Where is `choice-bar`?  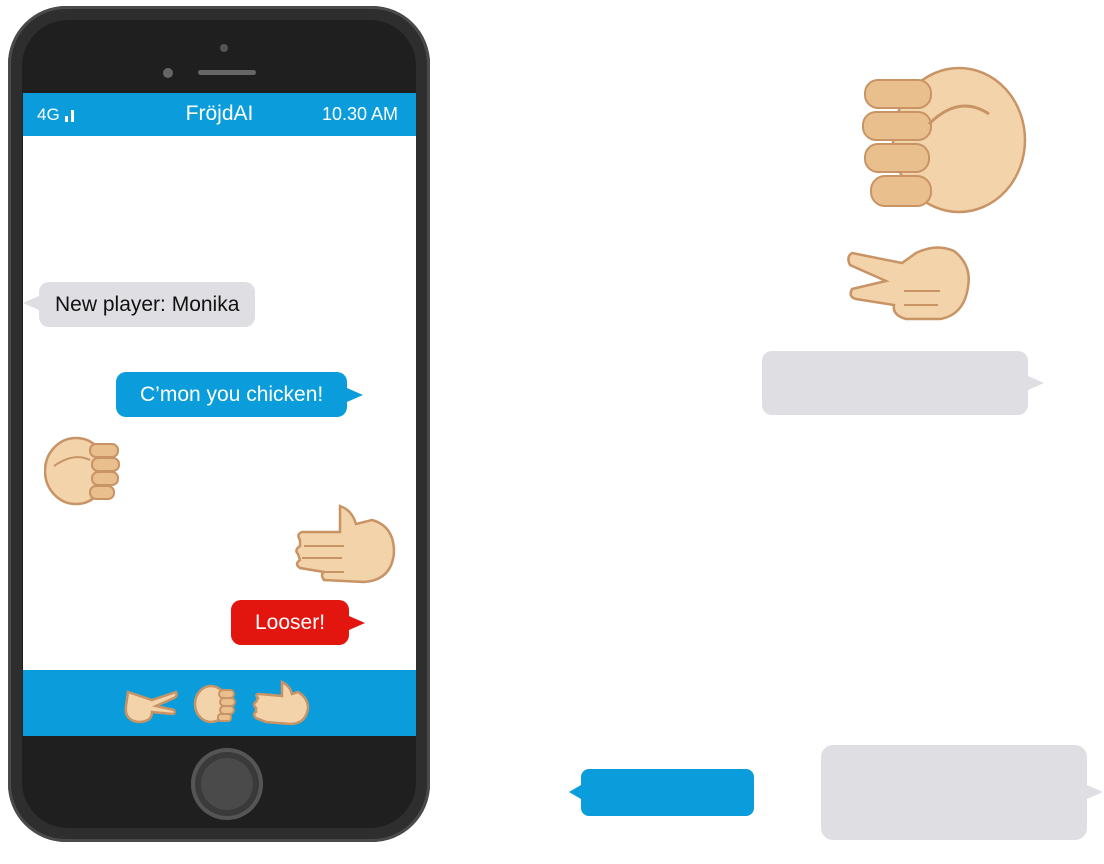 choice-bar is located at coordinates (219, 703).